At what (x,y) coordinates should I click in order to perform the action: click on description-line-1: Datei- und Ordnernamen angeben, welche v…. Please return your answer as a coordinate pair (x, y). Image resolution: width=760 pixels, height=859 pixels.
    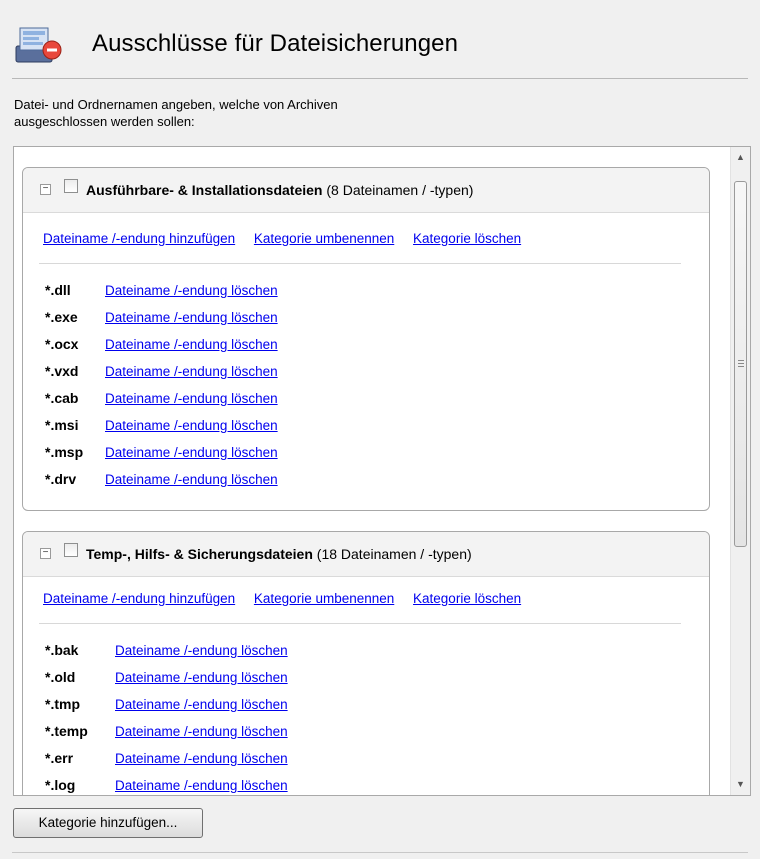
    Looking at the image, I should click on (176, 104).